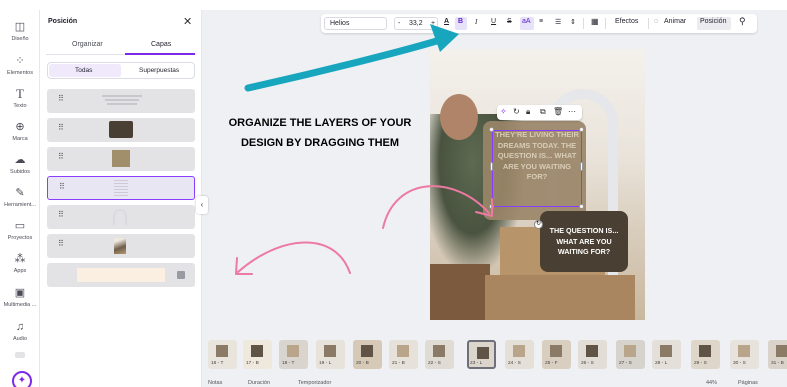 This screenshot has width=787, height=387. What do you see at coordinates (252, 363) in the screenshot?
I see `page-label: 17 - B` at bounding box center [252, 363].